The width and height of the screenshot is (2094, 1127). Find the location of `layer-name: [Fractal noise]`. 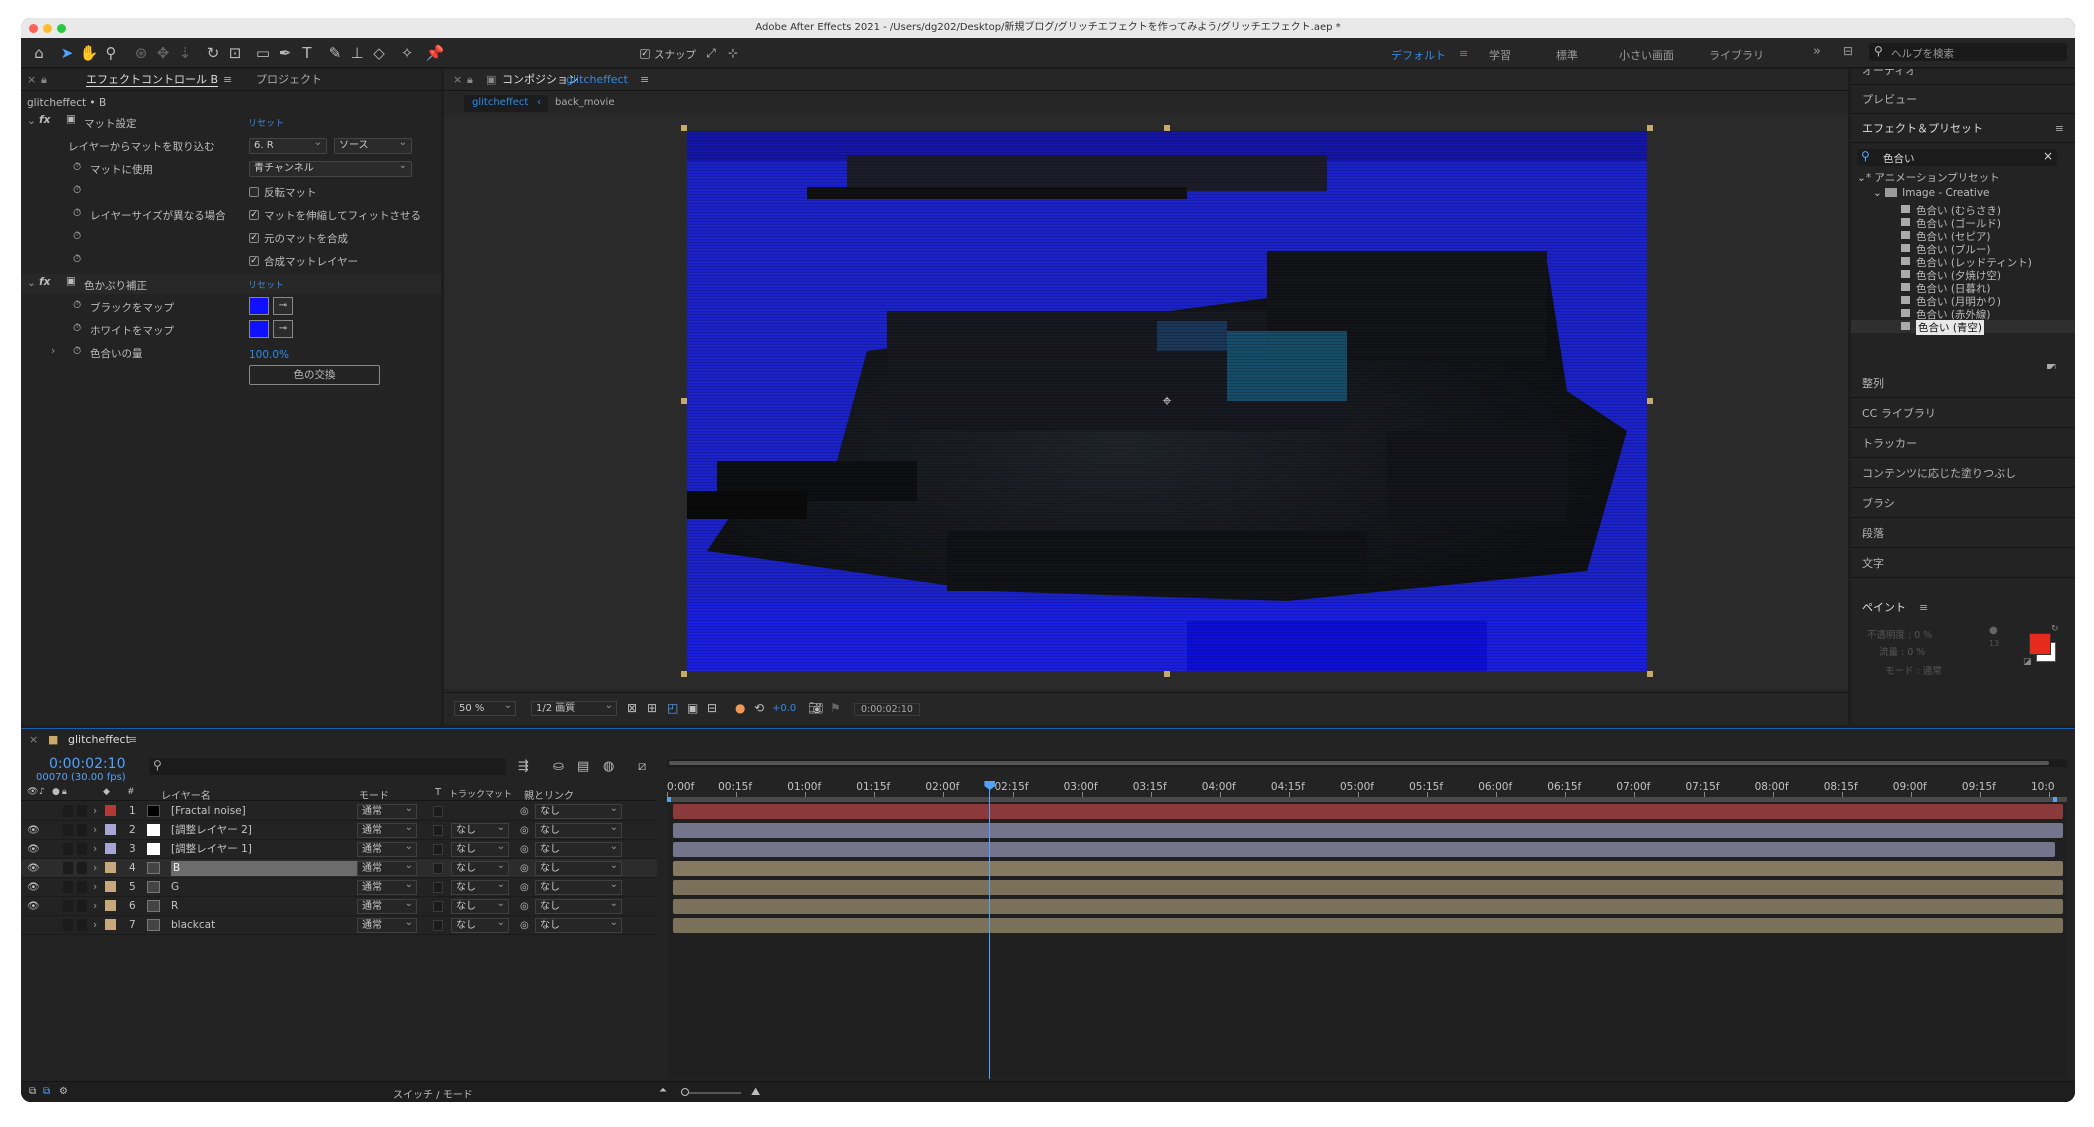

layer-name: [Fractal noise] is located at coordinates (208, 811).